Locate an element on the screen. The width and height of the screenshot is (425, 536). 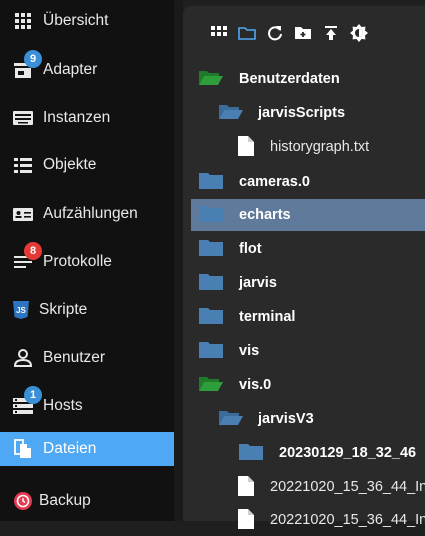
folder-row: jarvisScripts is located at coordinates (308, 113).